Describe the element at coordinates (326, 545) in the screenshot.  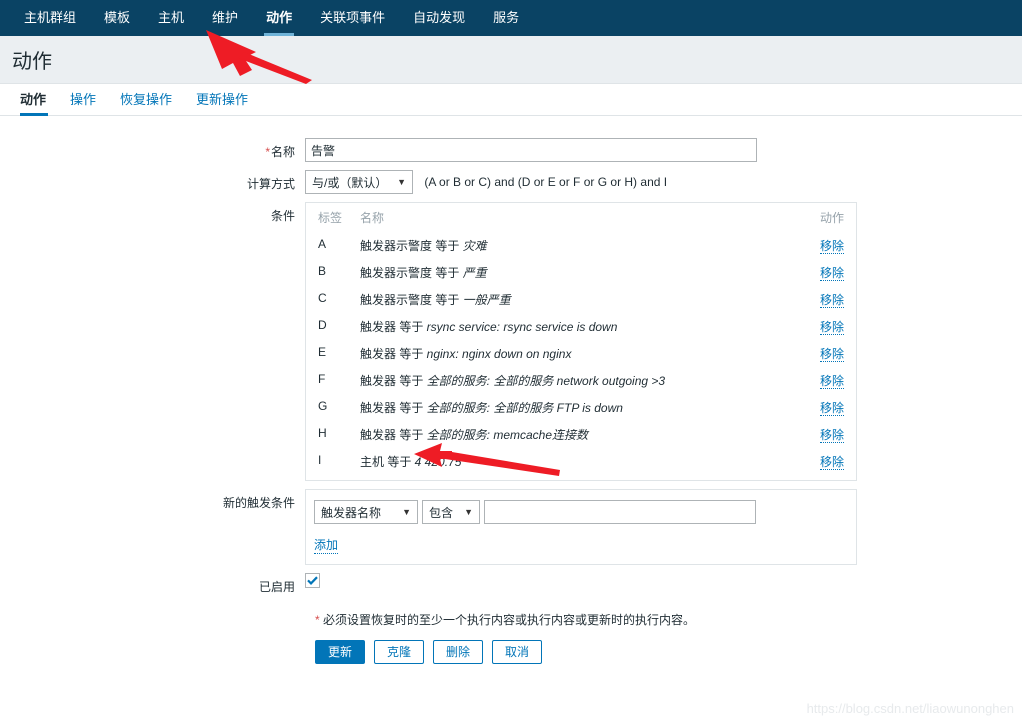
I see `add-condition-link: 添加` at that location.